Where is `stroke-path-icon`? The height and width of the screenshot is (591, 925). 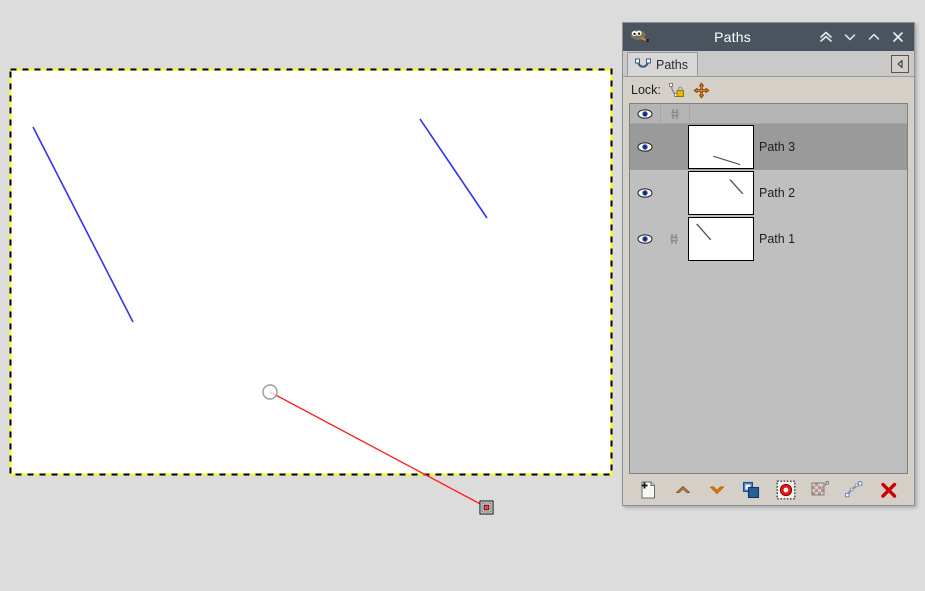
stroke-path-icon is located at coordinates (854, 488).